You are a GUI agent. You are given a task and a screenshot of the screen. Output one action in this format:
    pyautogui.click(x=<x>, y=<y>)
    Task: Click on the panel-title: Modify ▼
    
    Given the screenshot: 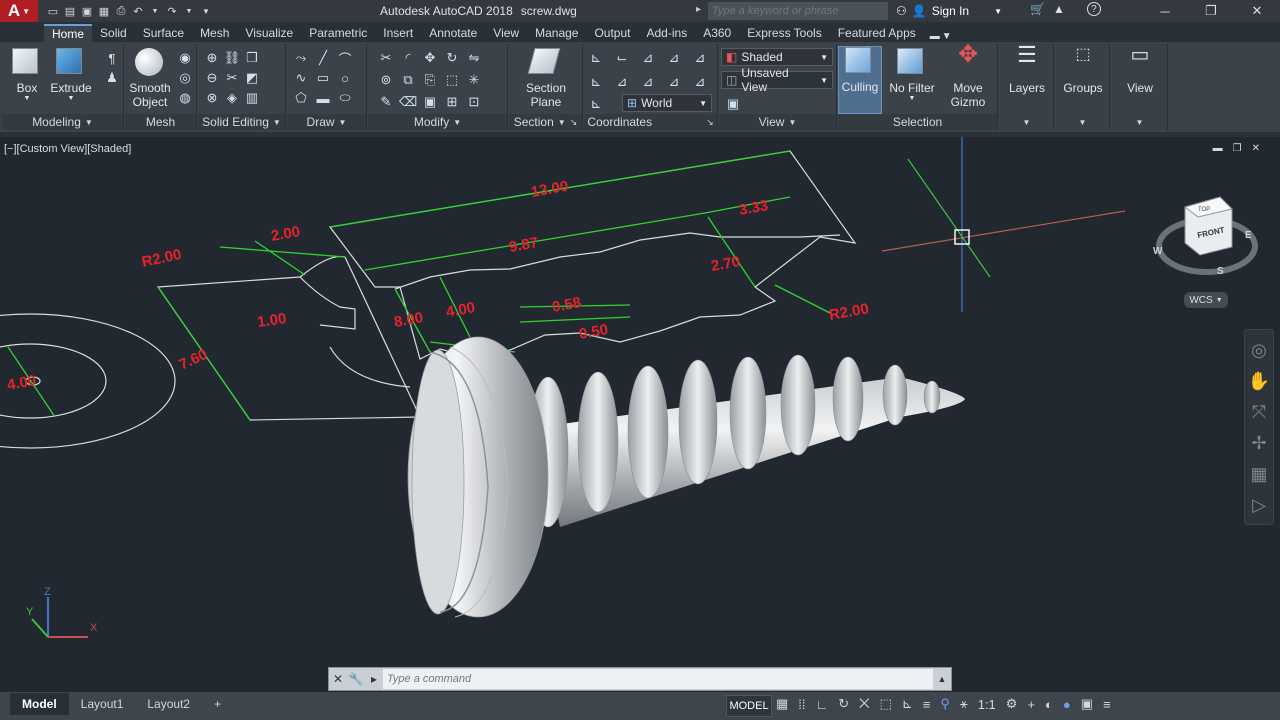 What is the action you would take?
    pyautogui.click(x=437, y=122)
    